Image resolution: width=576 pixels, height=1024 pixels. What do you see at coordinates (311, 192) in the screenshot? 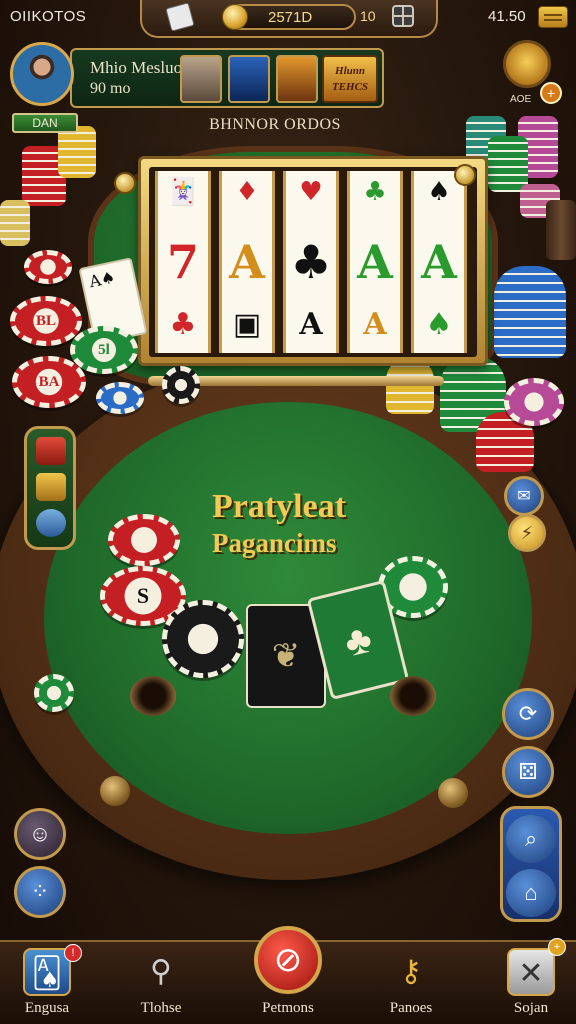
I see `reel-3-top: ♥` at bounding box center [311, 192].